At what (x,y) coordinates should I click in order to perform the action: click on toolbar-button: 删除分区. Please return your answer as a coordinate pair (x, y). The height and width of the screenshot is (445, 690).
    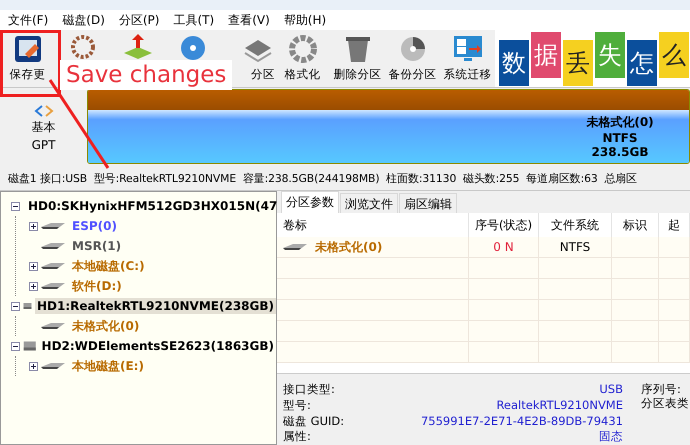
    Looking at the image, I should click on (357, 56).